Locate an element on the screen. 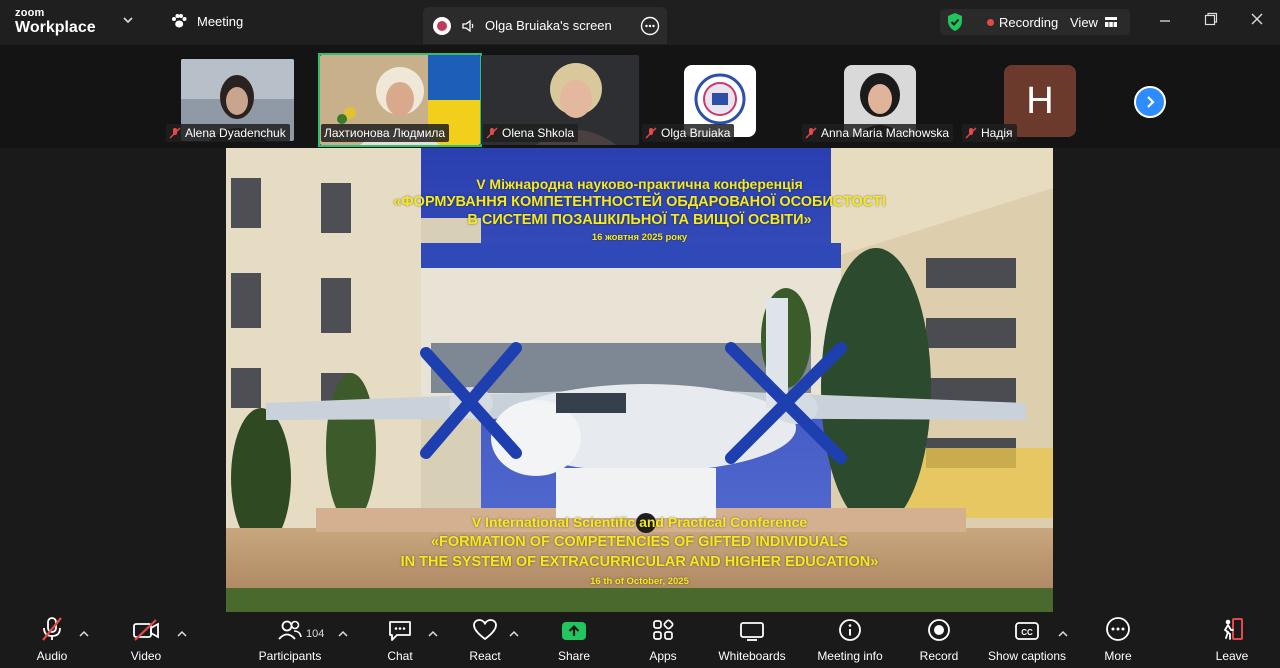  video-label: Video is located at coordinates (146, 656).